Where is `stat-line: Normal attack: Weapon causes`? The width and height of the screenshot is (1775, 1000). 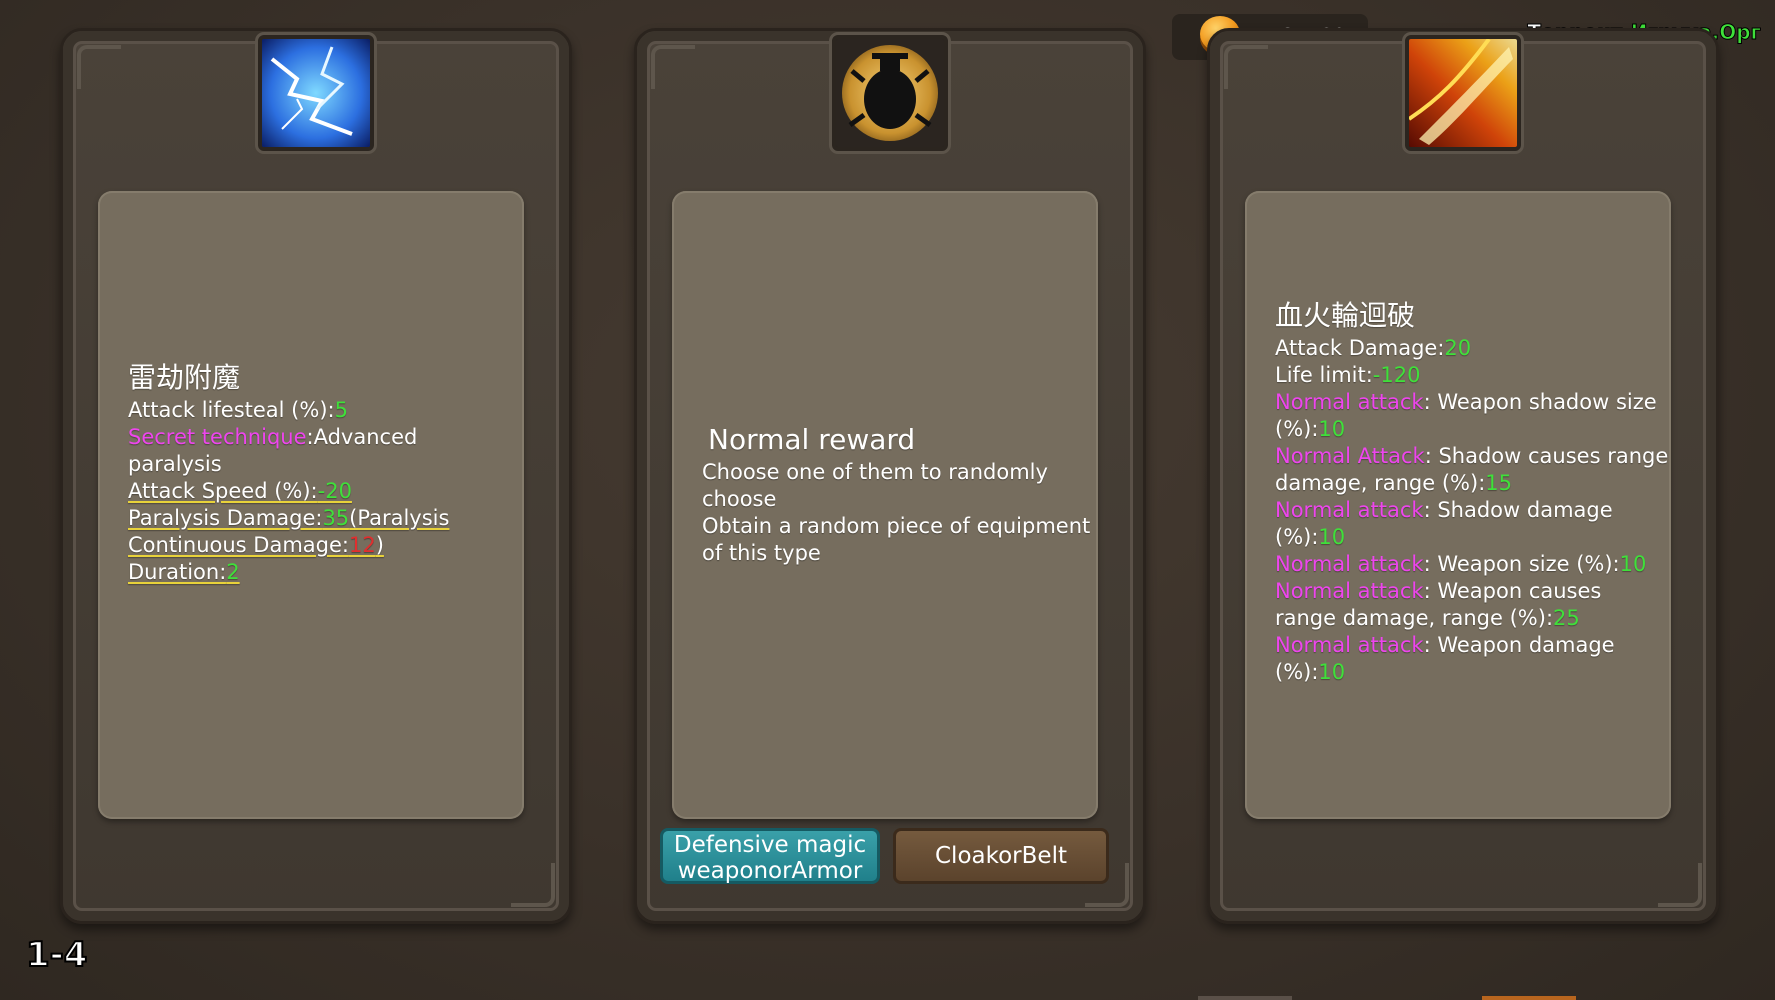
stat-line: Normal attack: Weapon causes is located at coordinates (1438, 591).